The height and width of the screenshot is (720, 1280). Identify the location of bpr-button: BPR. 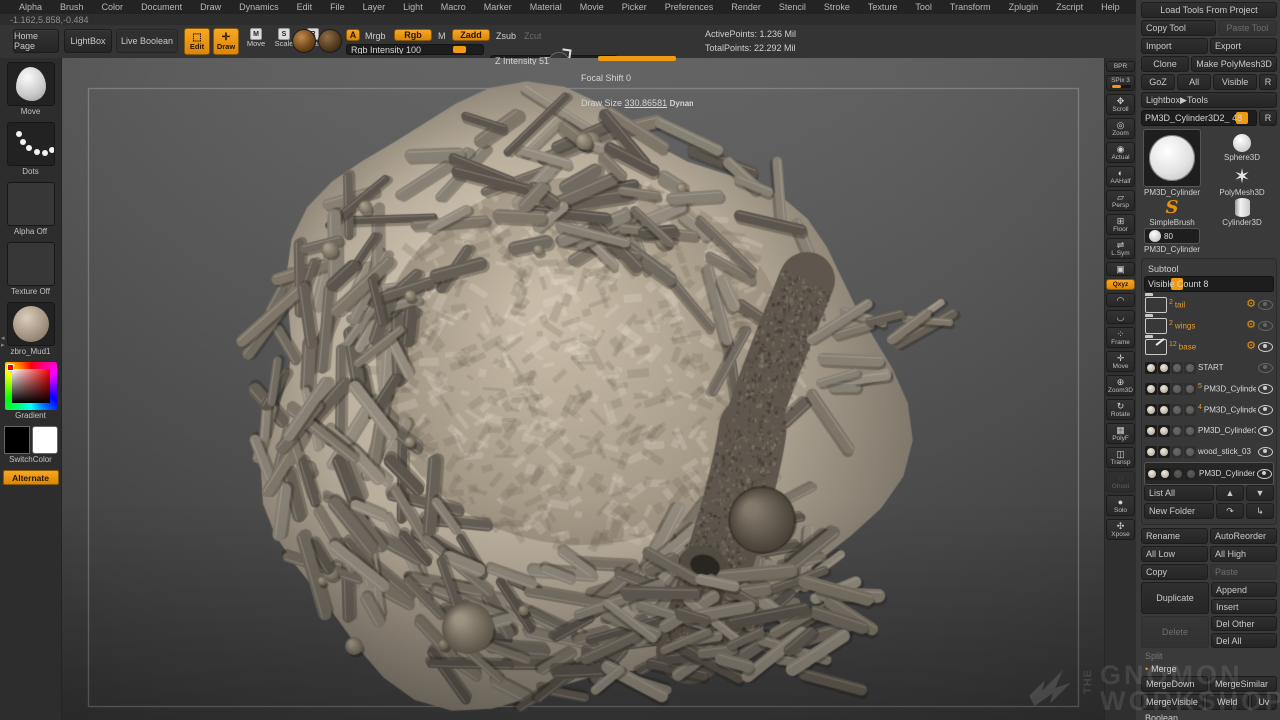
(1120, 66).